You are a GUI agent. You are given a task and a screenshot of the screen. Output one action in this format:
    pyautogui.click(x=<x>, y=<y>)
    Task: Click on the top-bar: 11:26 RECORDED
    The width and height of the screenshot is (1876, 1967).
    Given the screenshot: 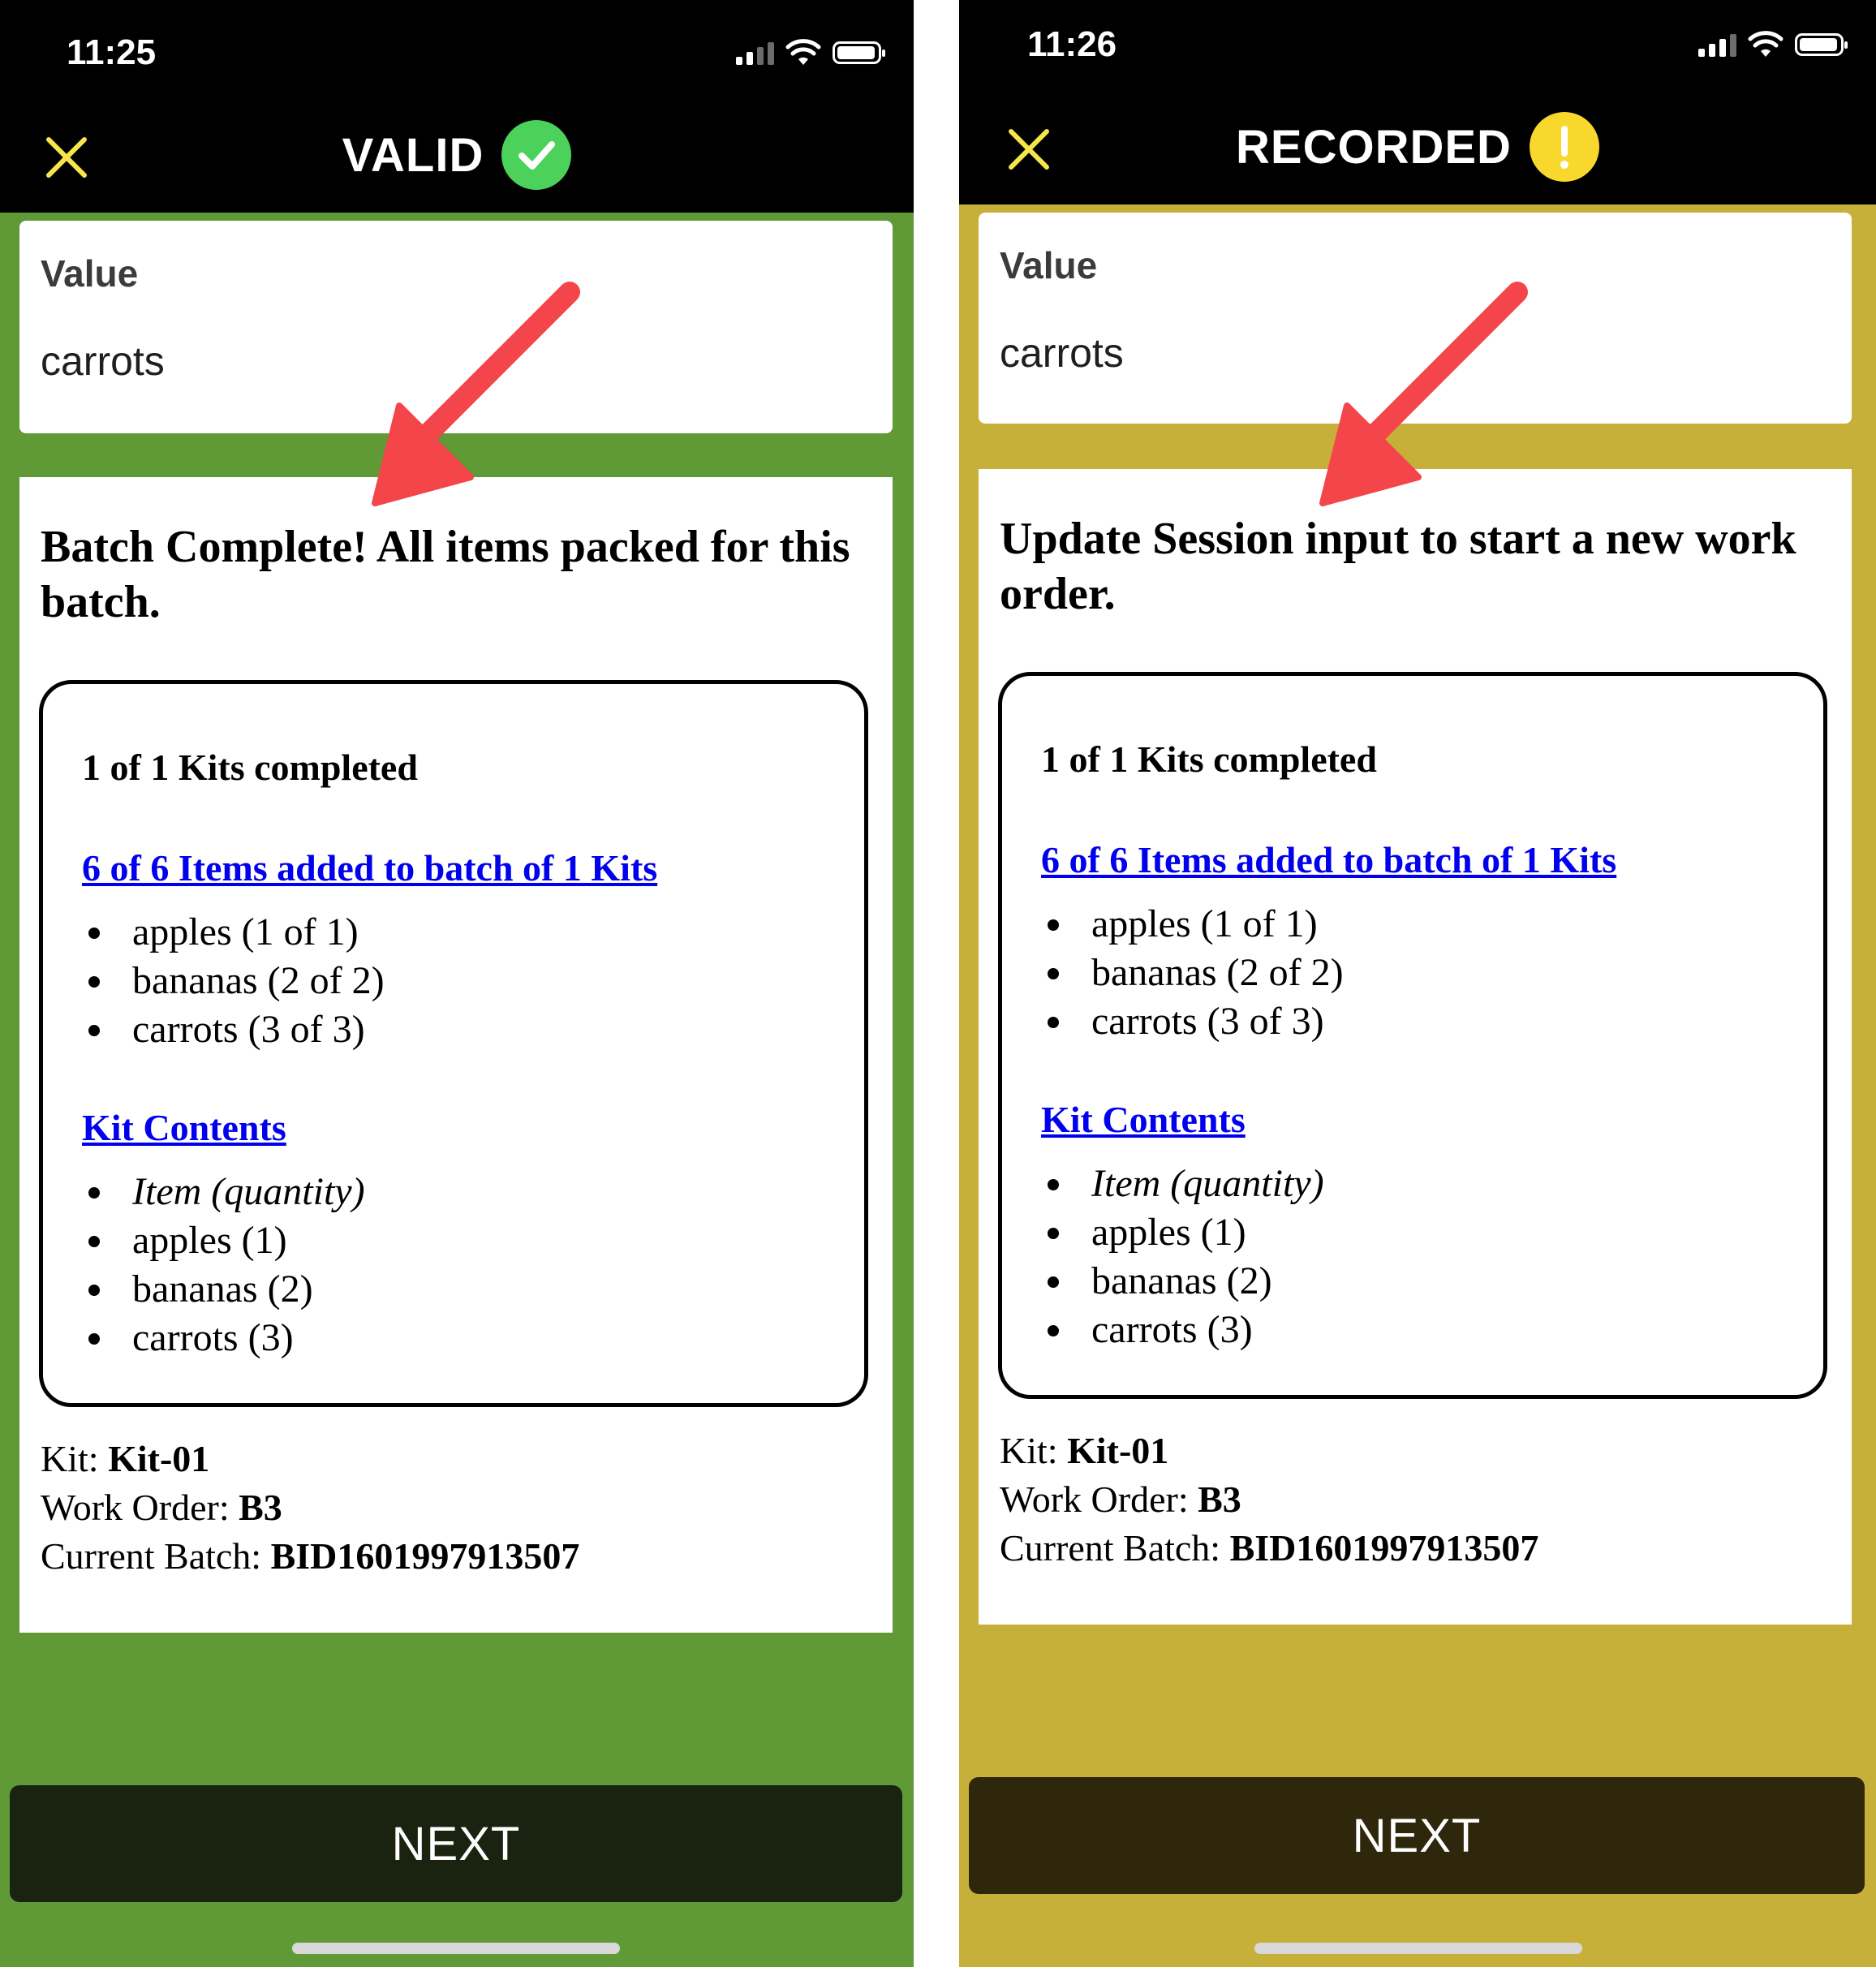 What is the action you would take?
    pyautogui.click(x=1417, y=102)
    